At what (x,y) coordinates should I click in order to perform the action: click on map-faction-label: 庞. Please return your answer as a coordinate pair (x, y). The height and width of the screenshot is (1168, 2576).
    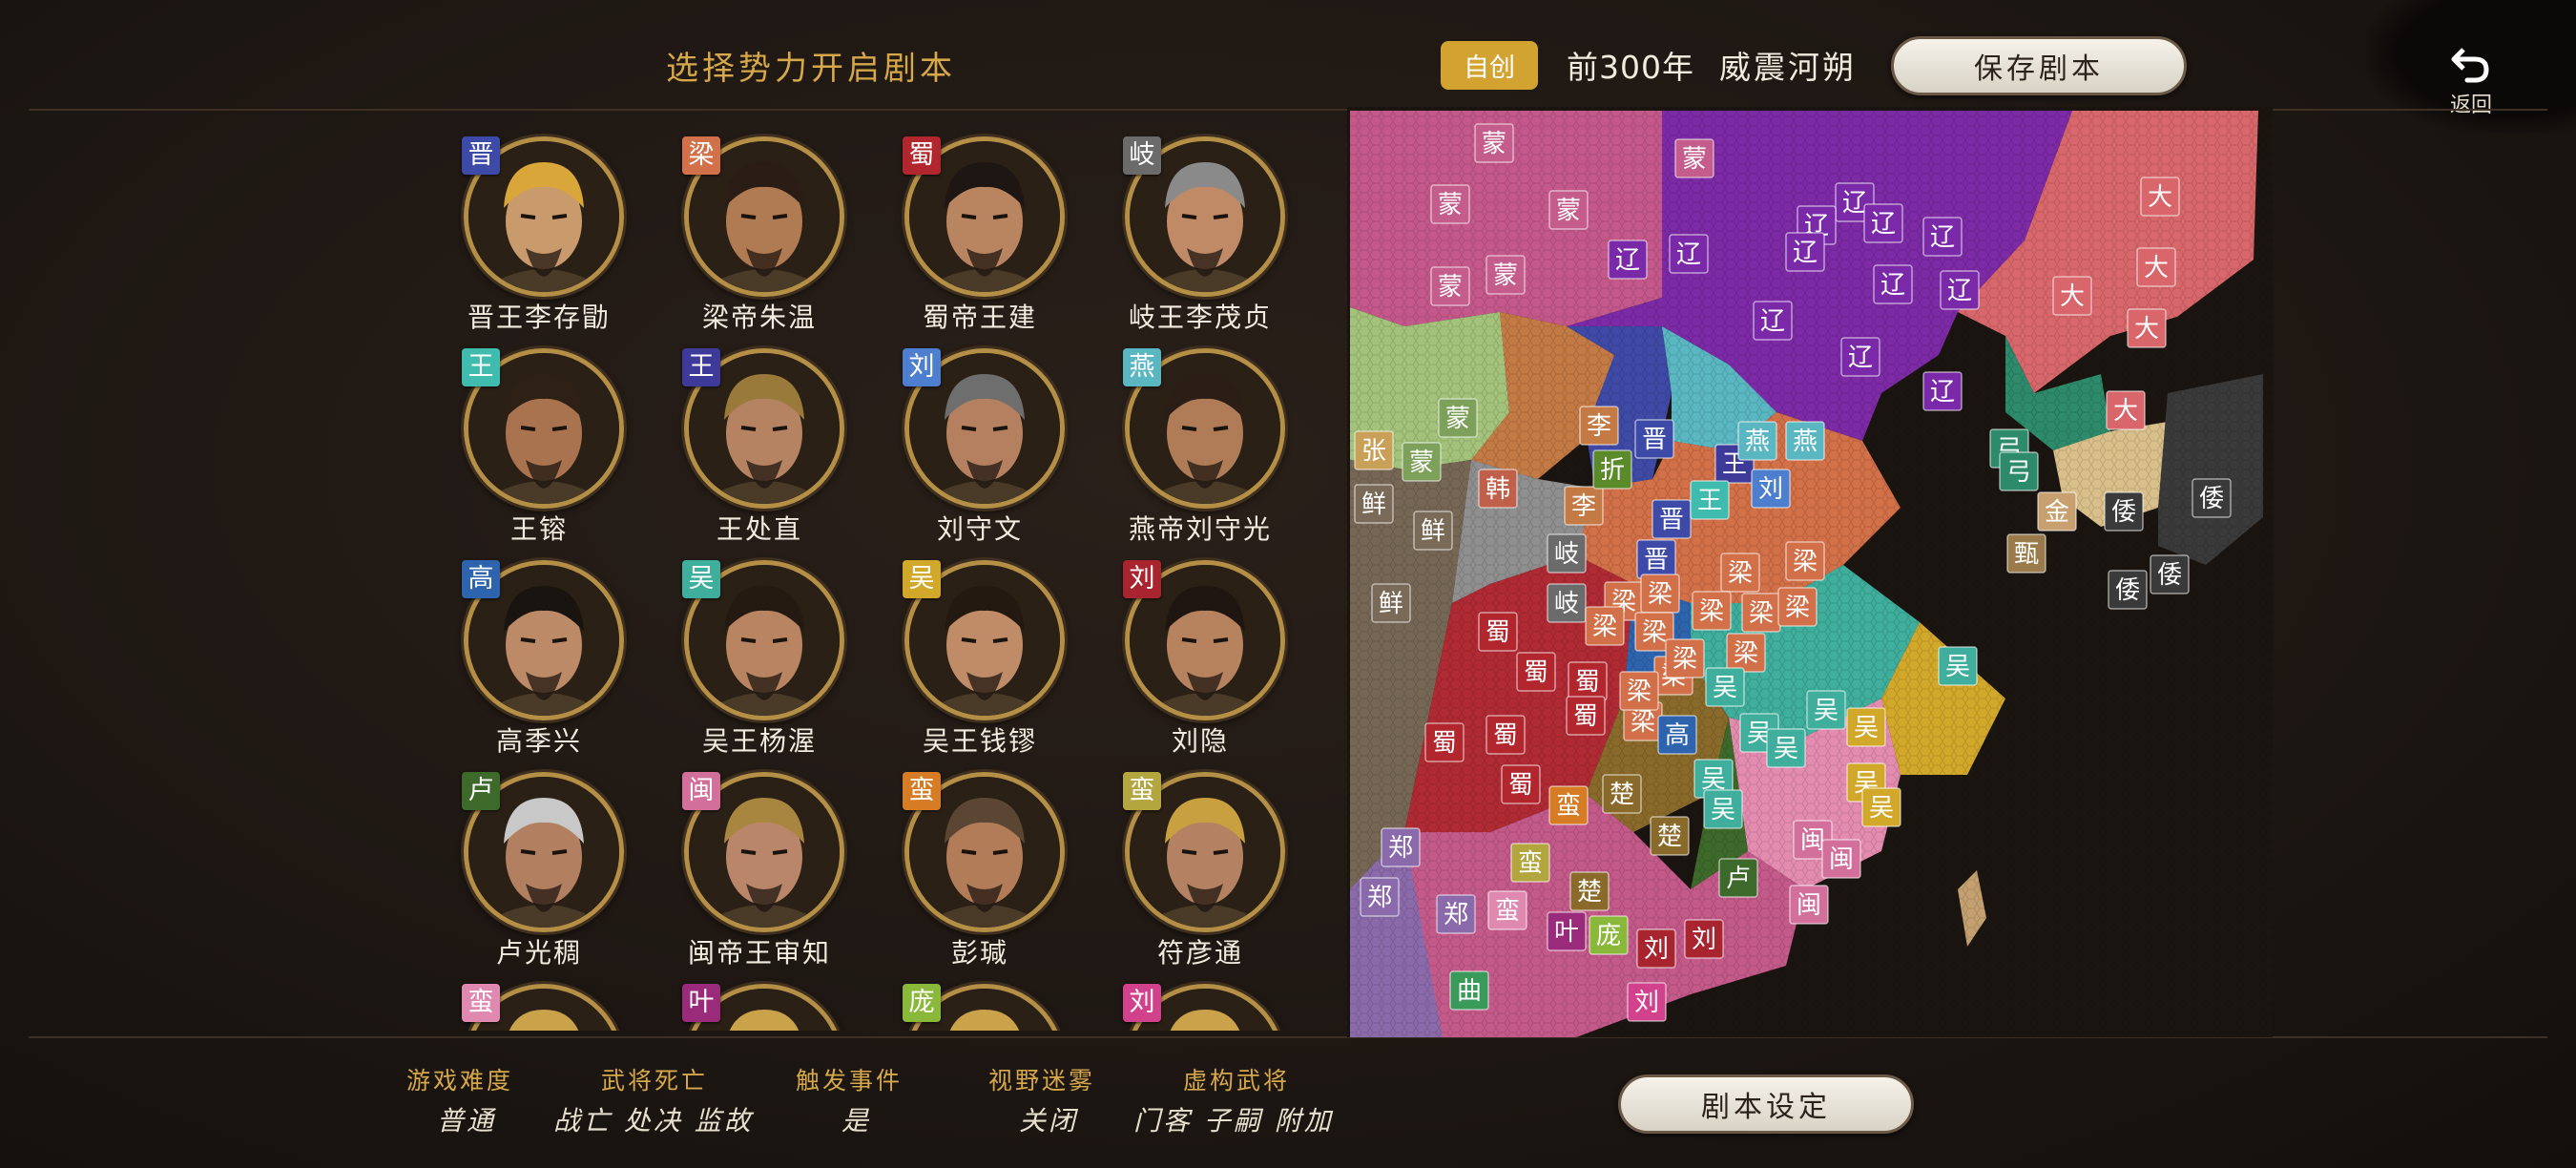
    Looking at the image, I should click on (1609, 935).